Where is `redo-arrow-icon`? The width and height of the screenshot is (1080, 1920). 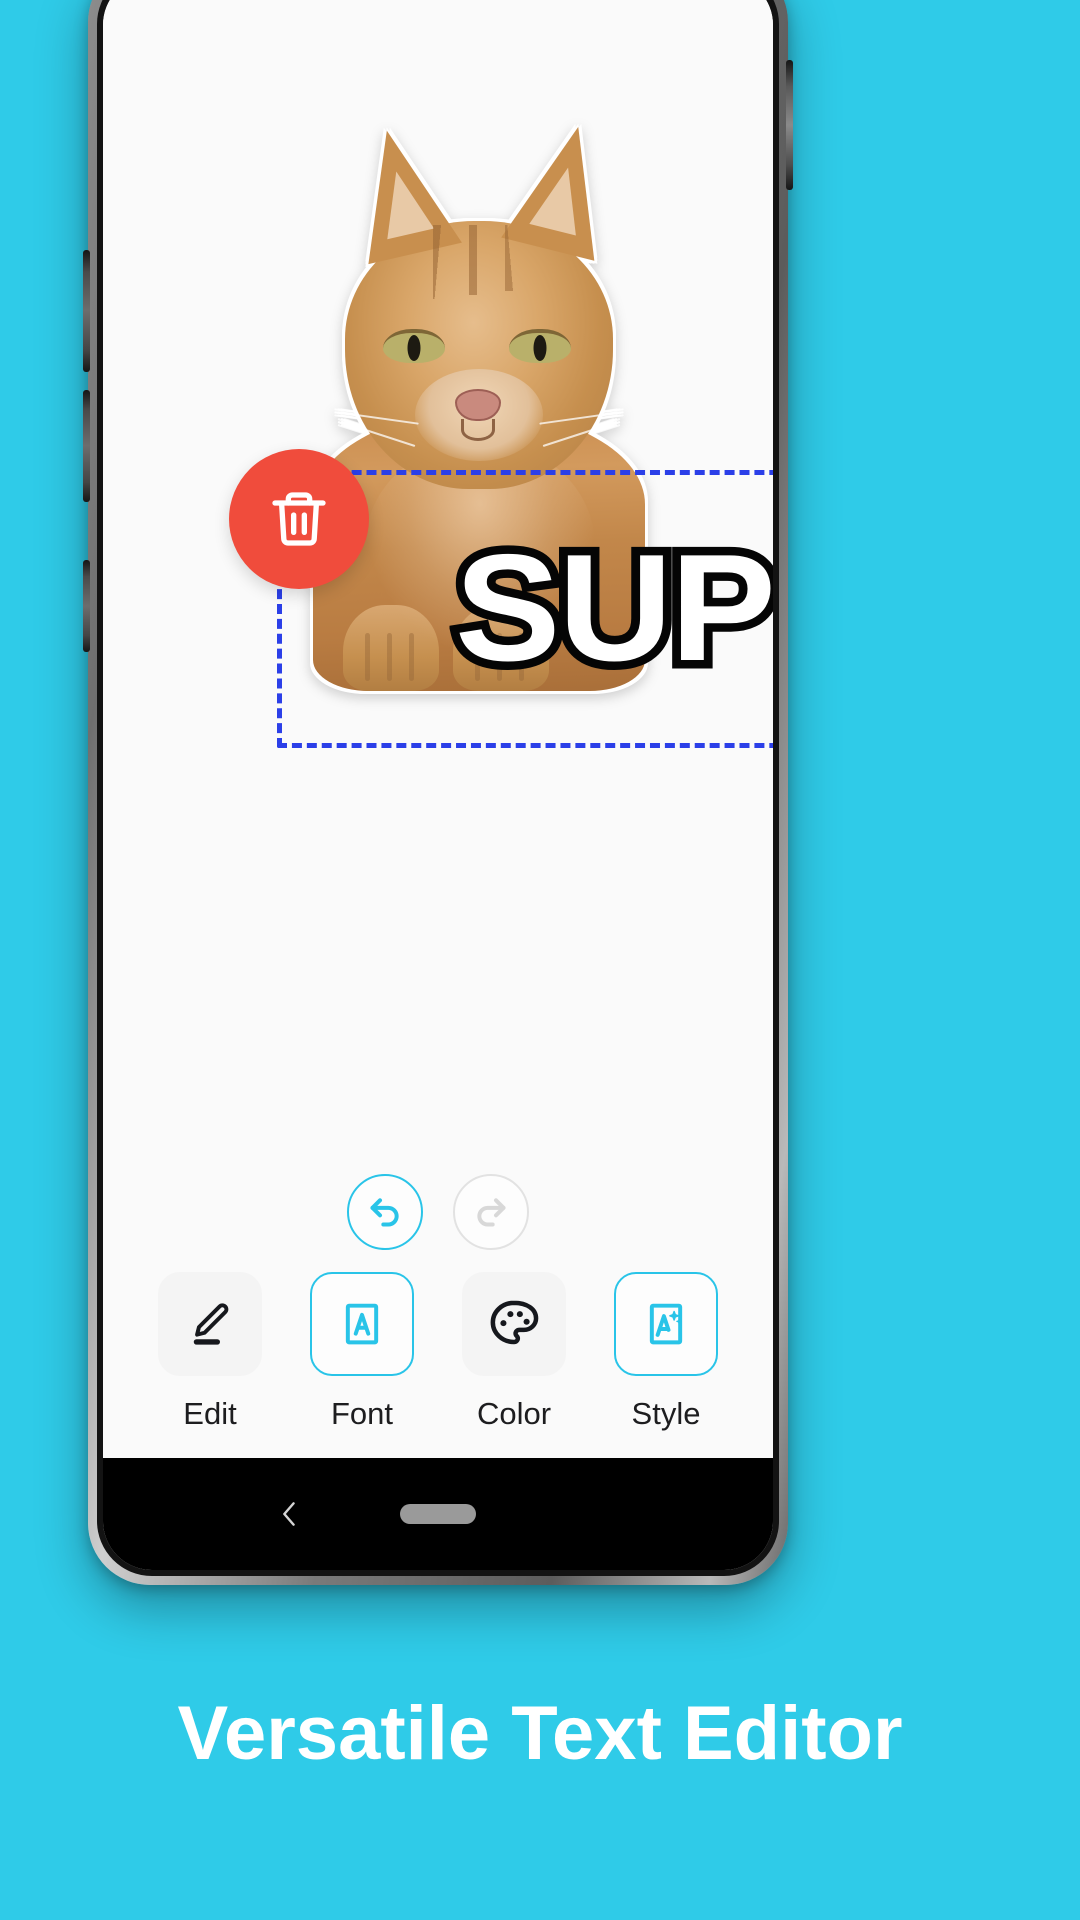 redo-arrow-icon is located at coordinates (491, 1212).